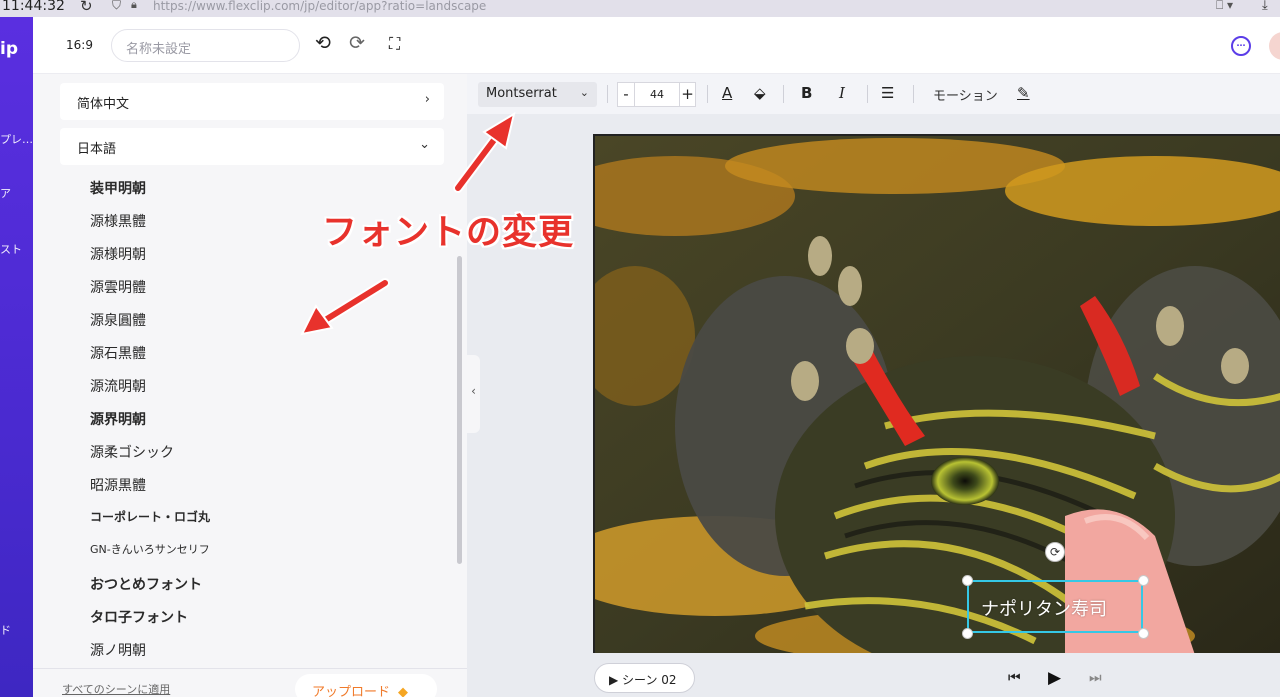 Image resolution: width=1280 pixels, height=697 pixels. What do you see at coordinates (97, 149) in the screenshot?
I see `lang-label: 日本語` at bounding box center [97, 149].